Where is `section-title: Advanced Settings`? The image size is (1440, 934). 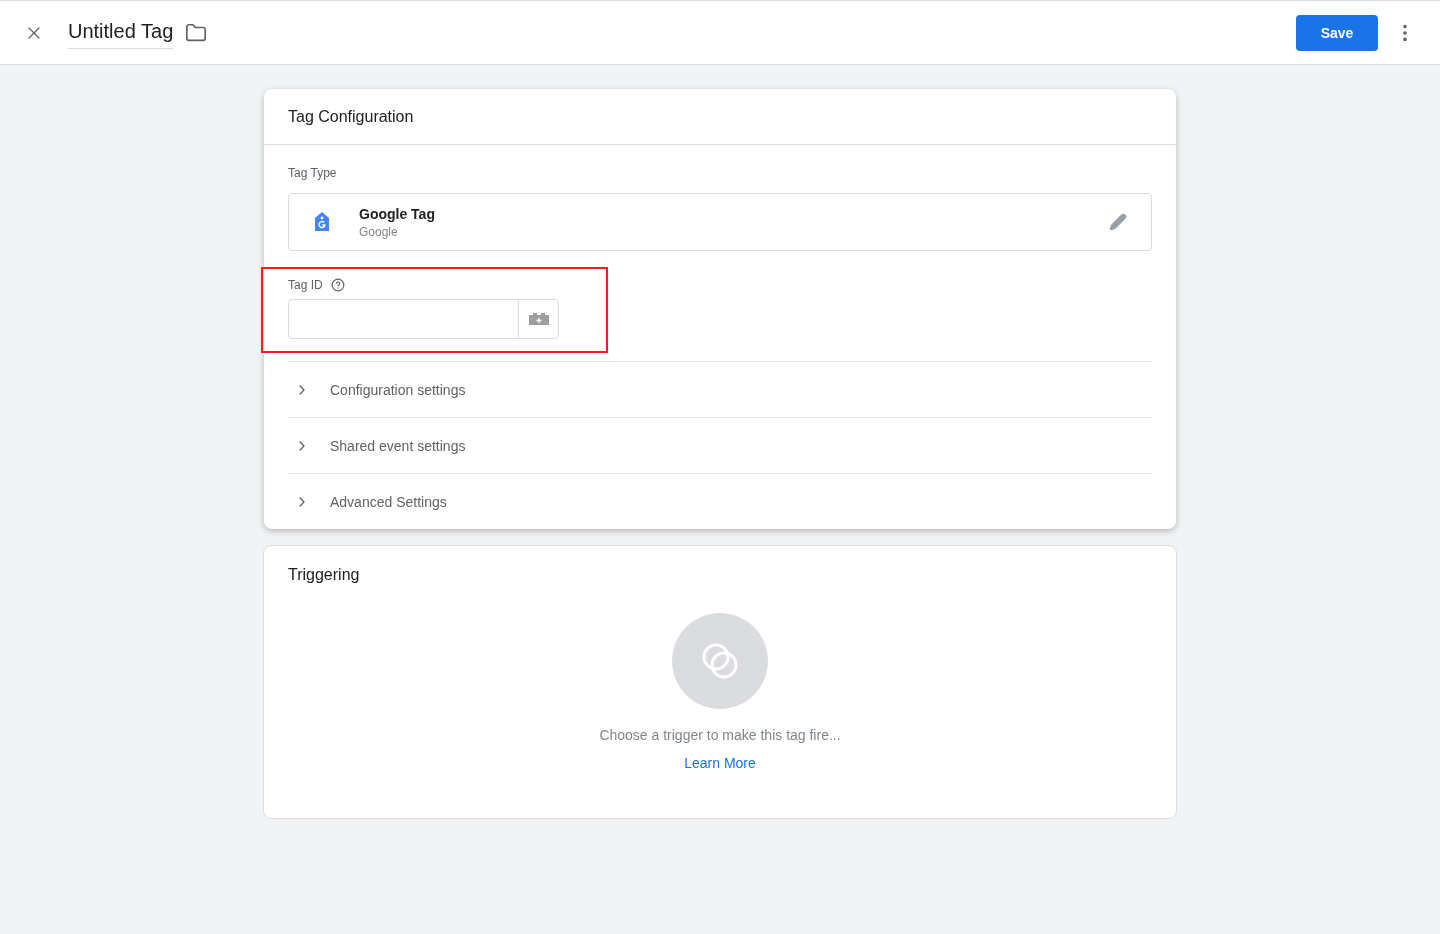
section-title: Advanced Settings is located at coordinates (388, 502).